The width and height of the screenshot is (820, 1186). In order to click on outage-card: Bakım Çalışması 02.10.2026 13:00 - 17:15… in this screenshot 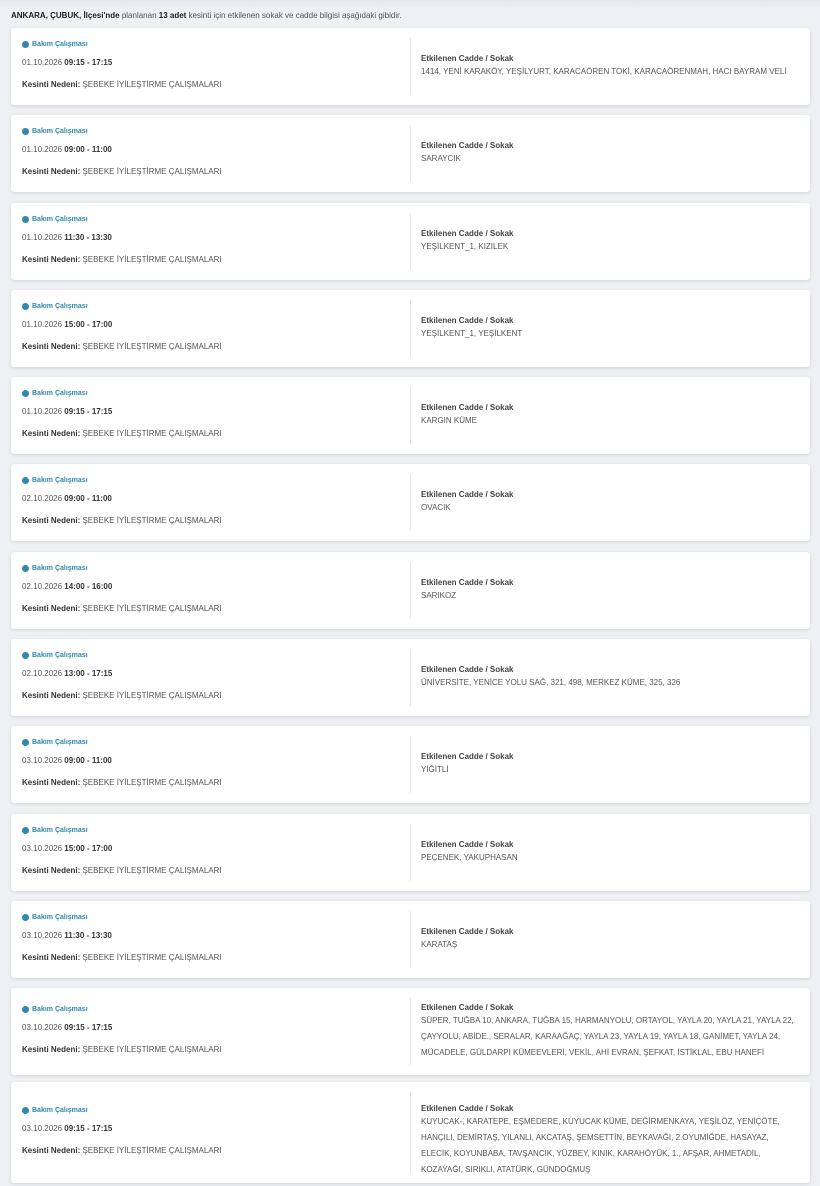, I will do `click(410, 677)`.